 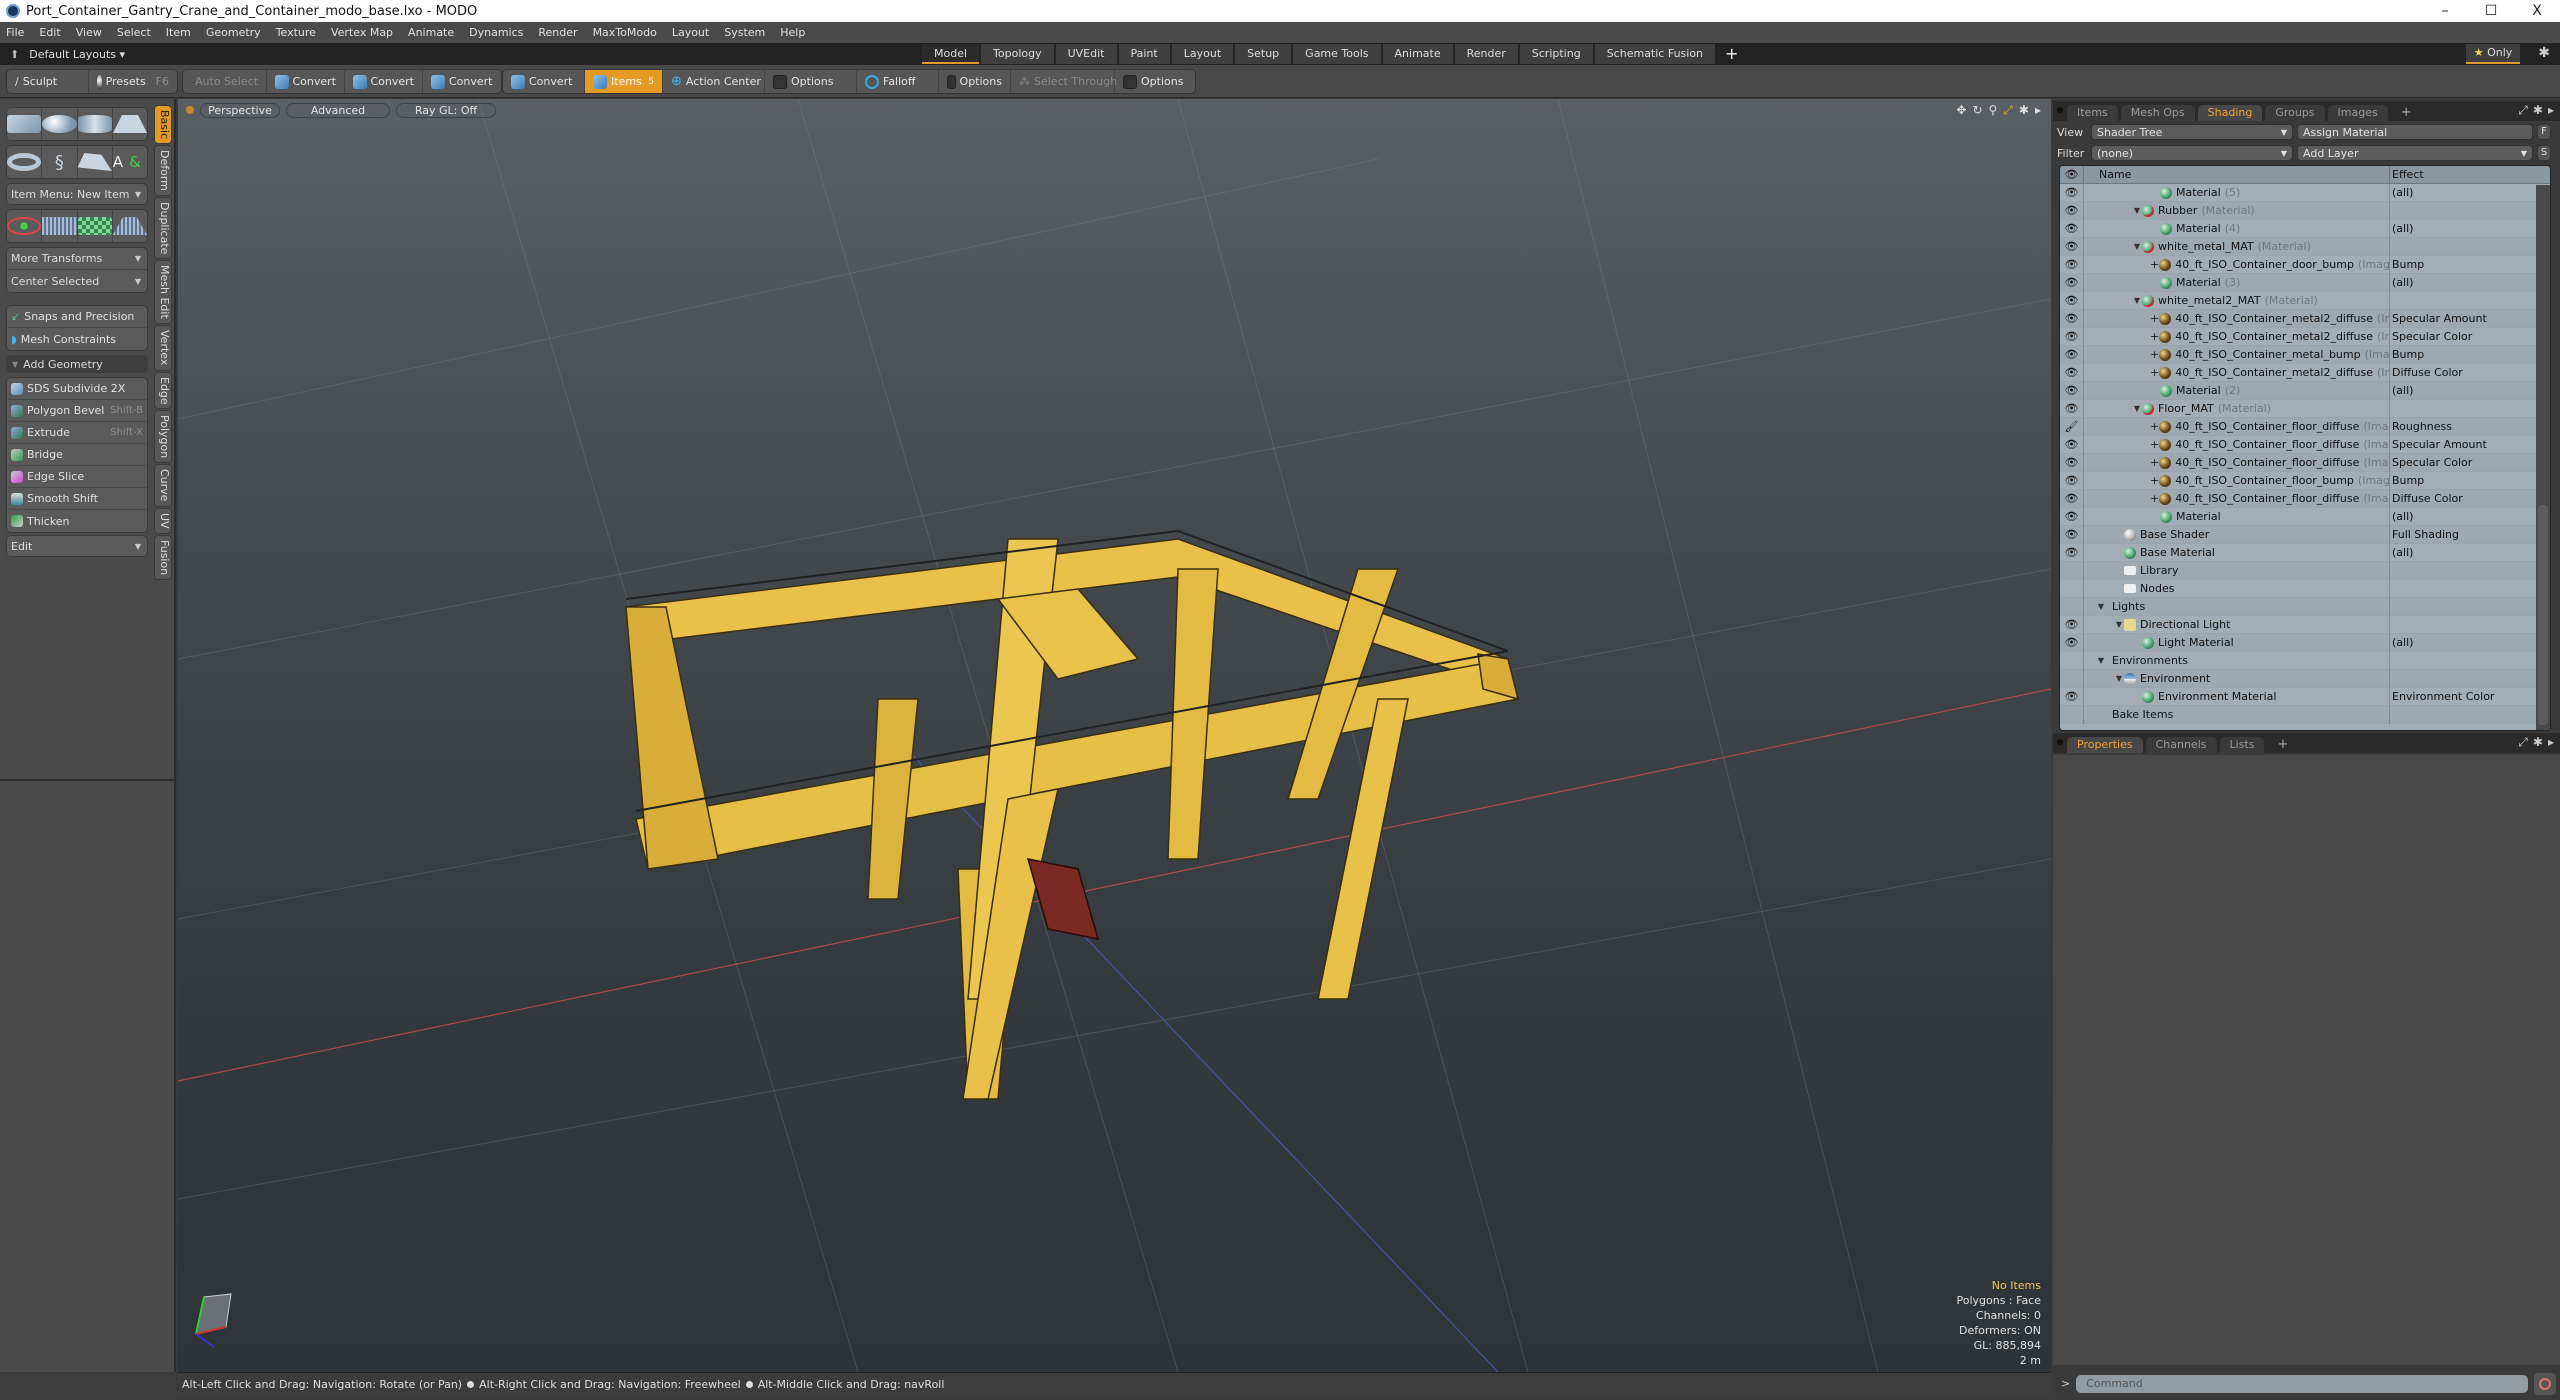 What do you see at coordinates (77, 54) in the screenshot?
I see `default-layouts-dropdown: Default Layouts ▾` at bounding box center [77, 54].